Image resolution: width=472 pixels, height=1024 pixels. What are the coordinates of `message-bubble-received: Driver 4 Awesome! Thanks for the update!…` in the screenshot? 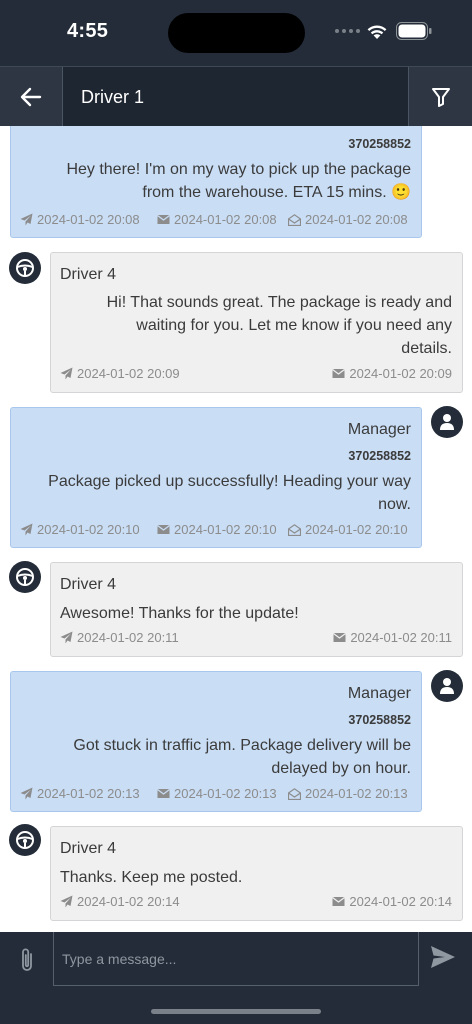 It's located at (256, 609).